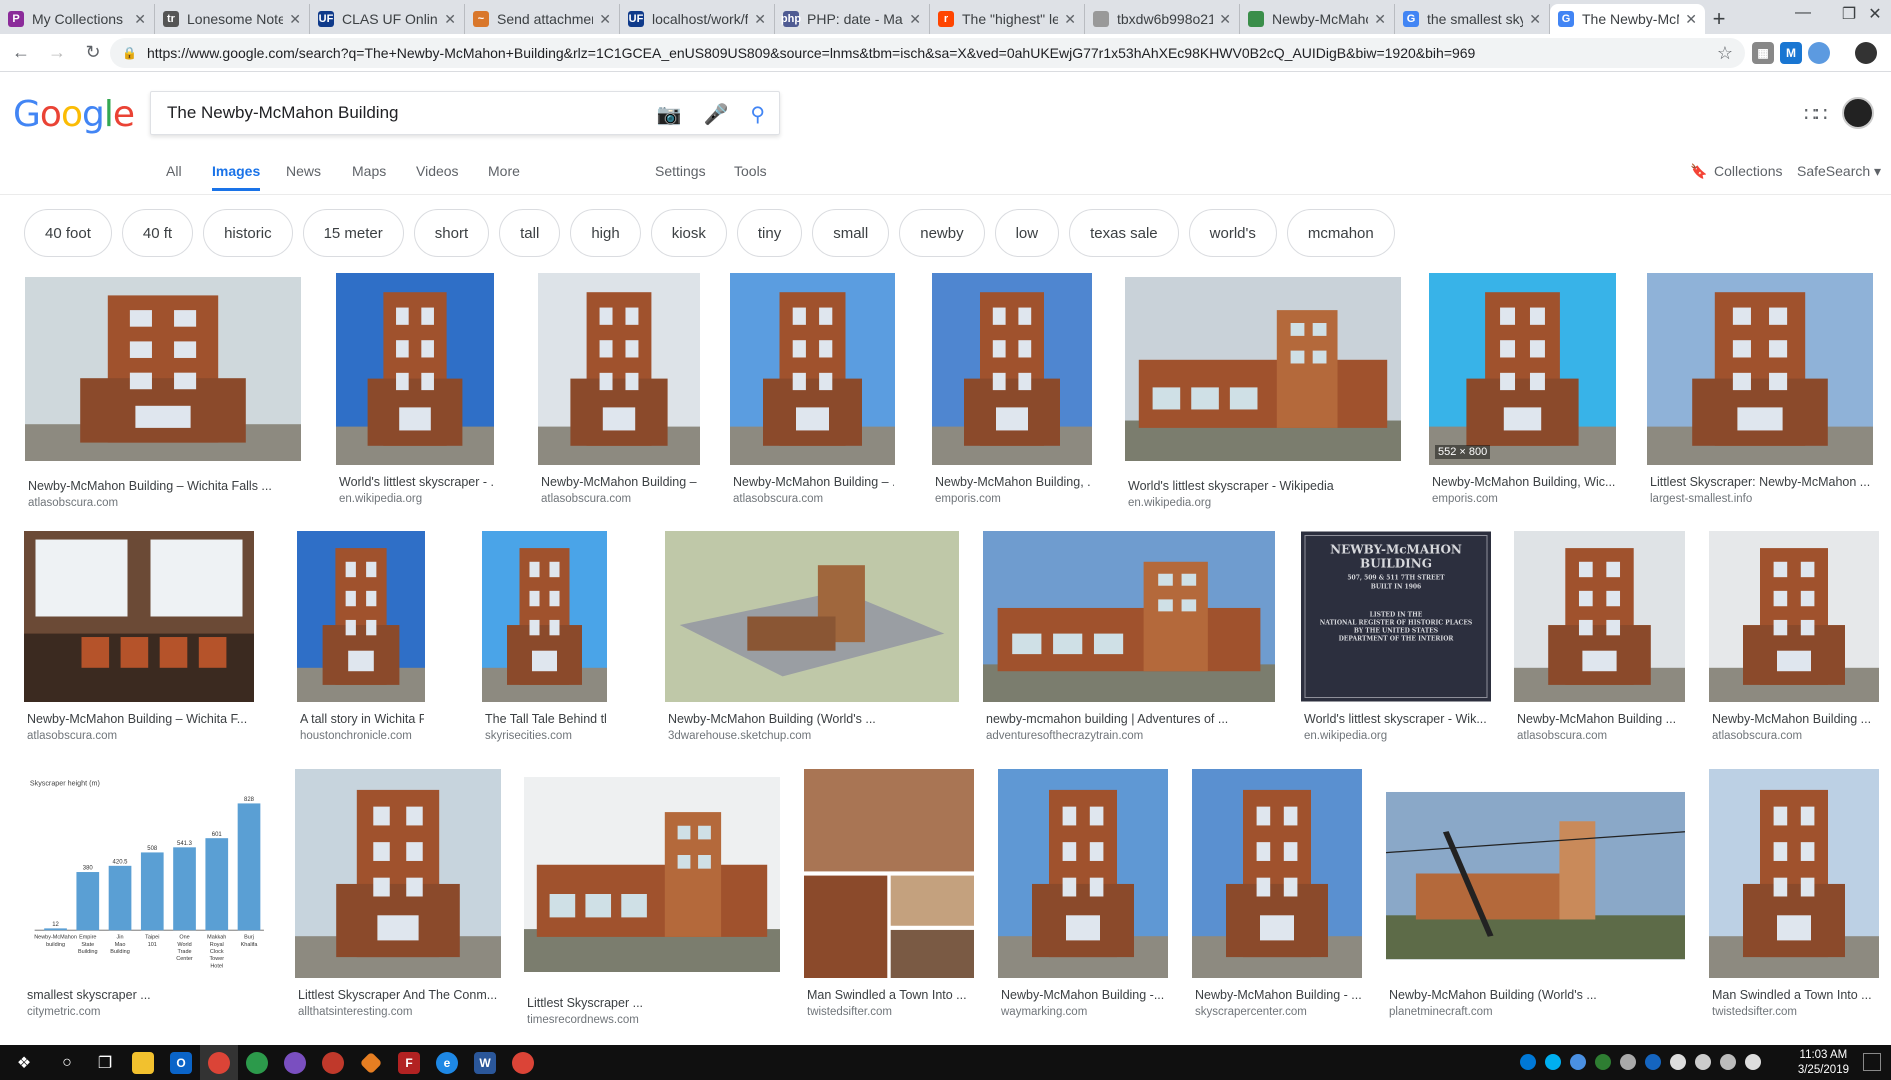 The height and width of the screenshot is (1080, 1891). I want to click on forward-arrow-icon: →, so click(57, 53).